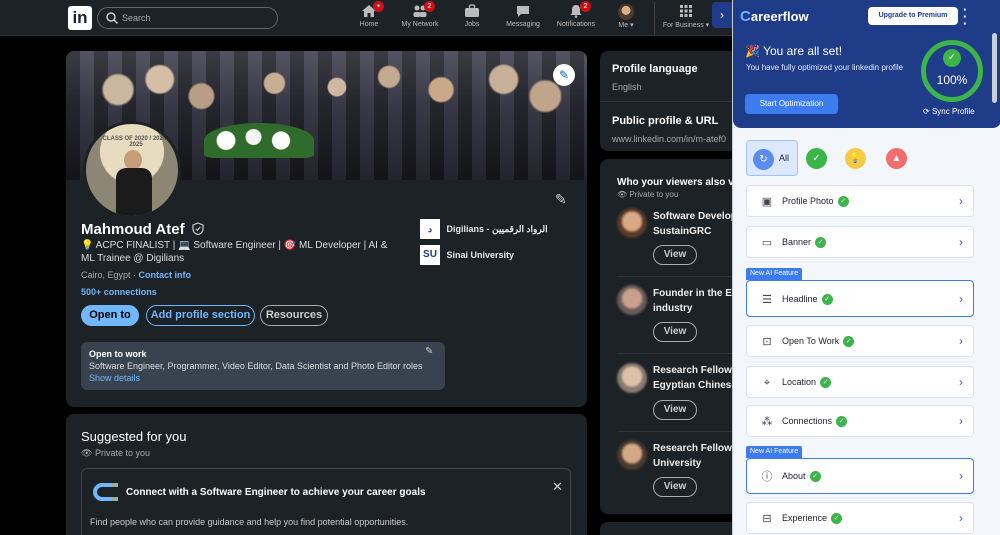 This screenshot has height=535, width=1000. Describe the element at coordinates (564, 75) in the screenshot. I see `edit-cover-button: ✎` at that location.